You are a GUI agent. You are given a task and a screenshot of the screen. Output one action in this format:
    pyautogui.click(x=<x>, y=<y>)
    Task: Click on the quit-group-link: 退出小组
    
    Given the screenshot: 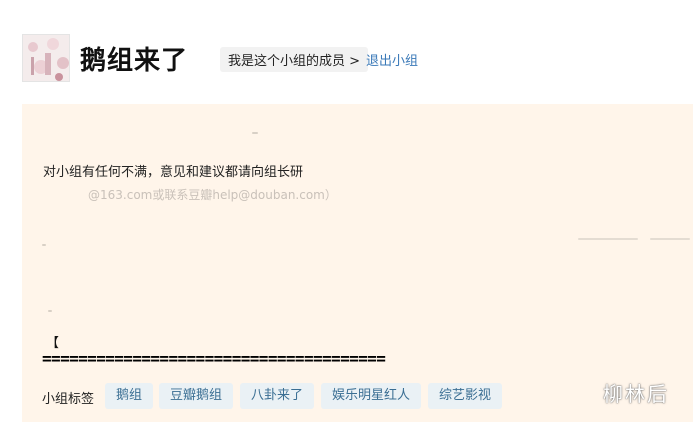 What is the action you would take?
    pyautogui.click(x=392, y=59)
    